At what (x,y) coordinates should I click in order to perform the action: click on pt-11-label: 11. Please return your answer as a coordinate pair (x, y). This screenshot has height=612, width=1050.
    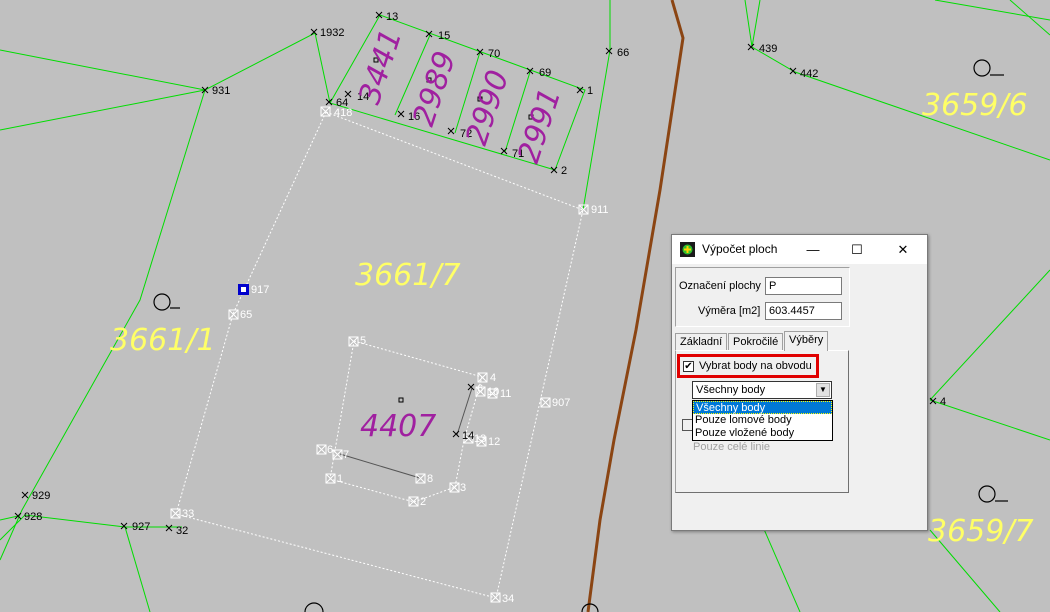
    Looking at the image, I should click on (505, 394).